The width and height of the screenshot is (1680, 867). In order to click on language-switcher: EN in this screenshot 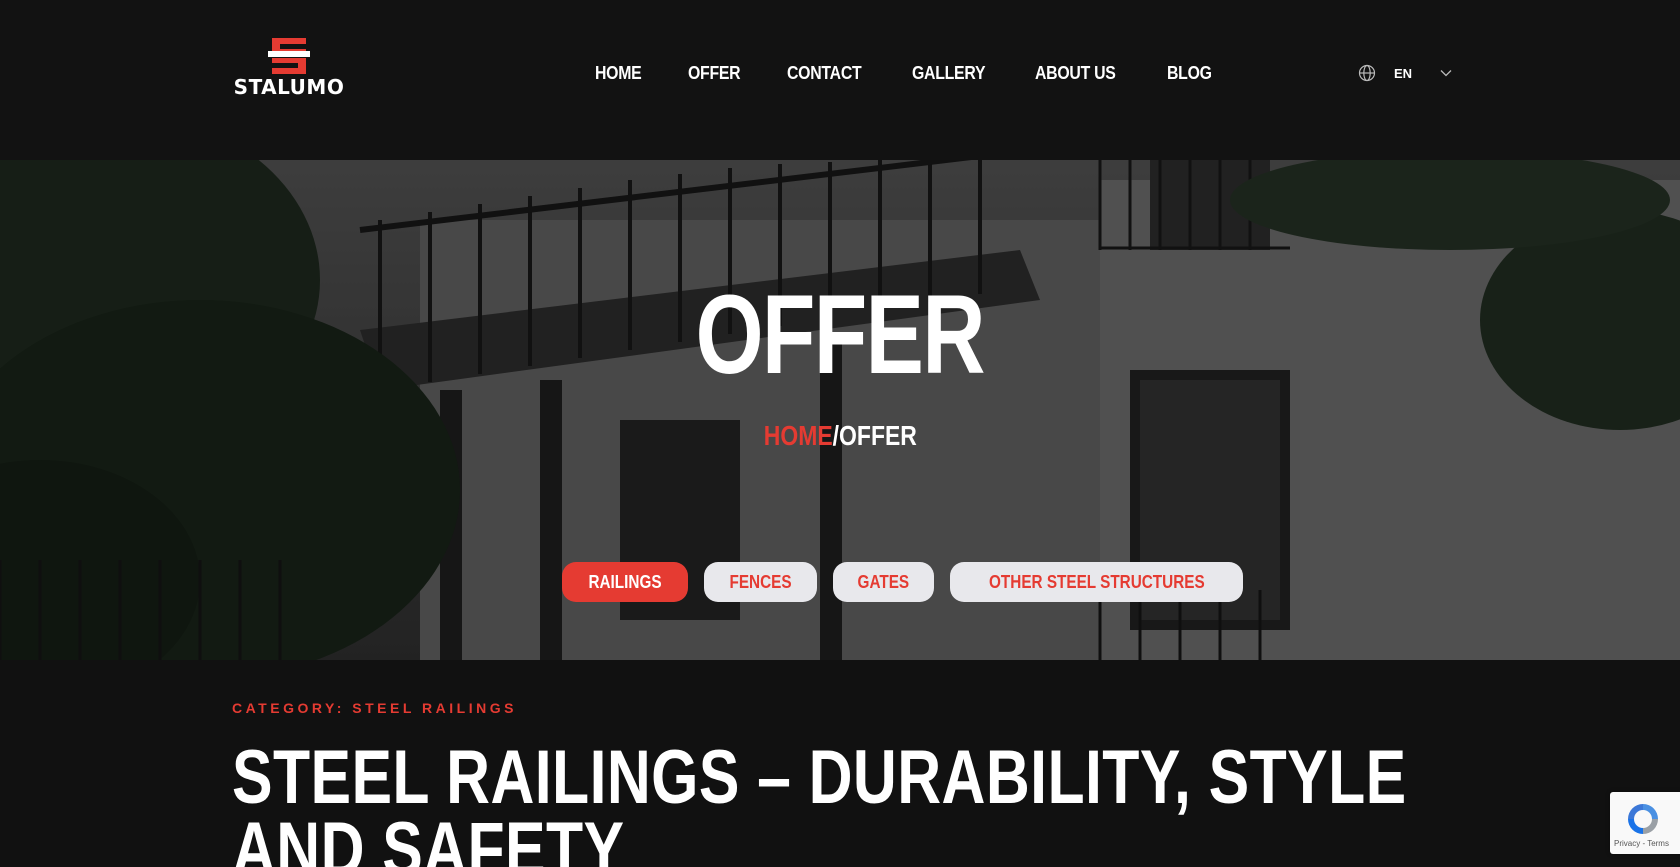, I will do `click(1405, 73)`.